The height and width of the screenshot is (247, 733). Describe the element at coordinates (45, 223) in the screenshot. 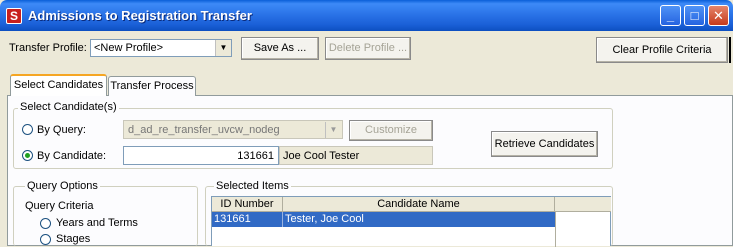

I see `years-terms-radio` at that location.